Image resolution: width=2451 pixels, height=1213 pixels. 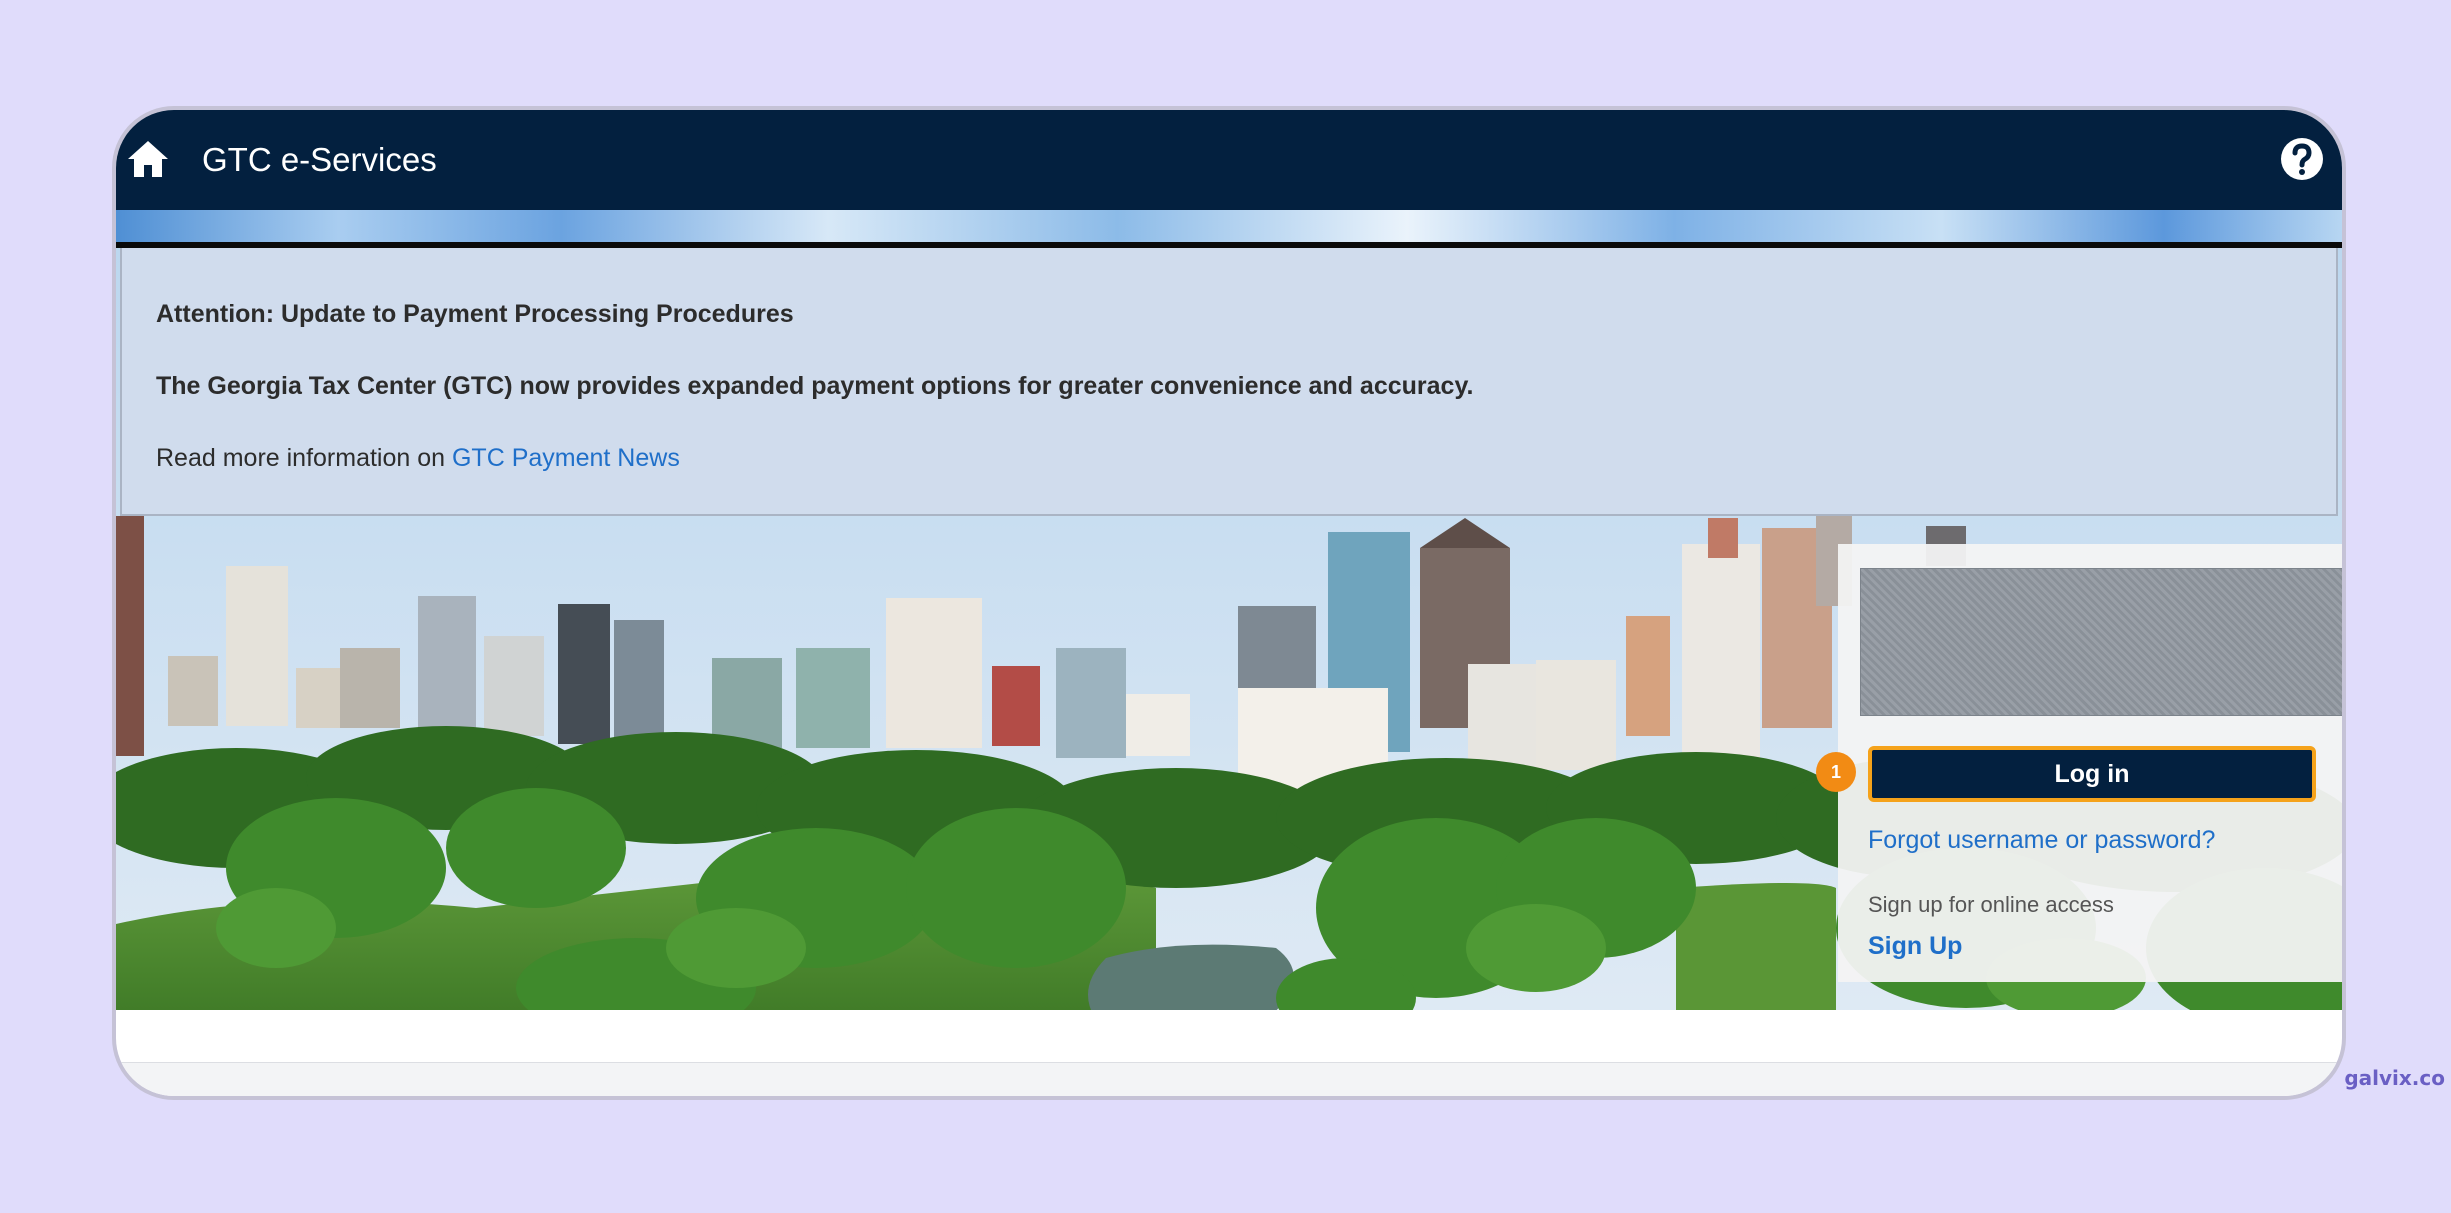 I want to click on page-footer, so click(x=1229, y=1079).